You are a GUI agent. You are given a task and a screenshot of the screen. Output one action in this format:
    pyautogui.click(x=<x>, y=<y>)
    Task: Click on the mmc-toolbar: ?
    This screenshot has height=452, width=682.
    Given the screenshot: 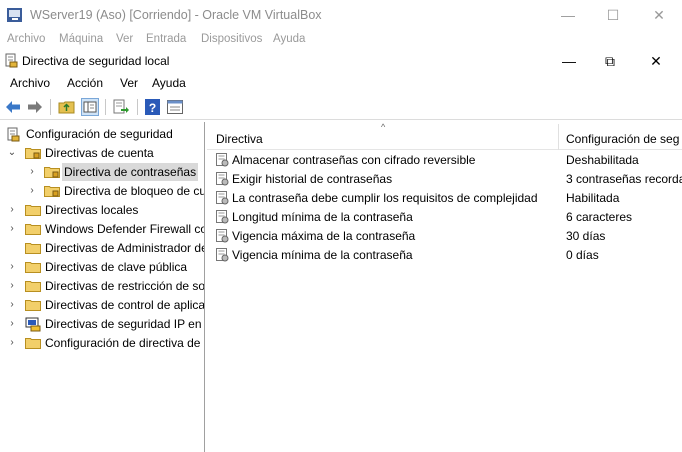 What is the action you would take?
    pyautogui.click(x=341, y=107)
    